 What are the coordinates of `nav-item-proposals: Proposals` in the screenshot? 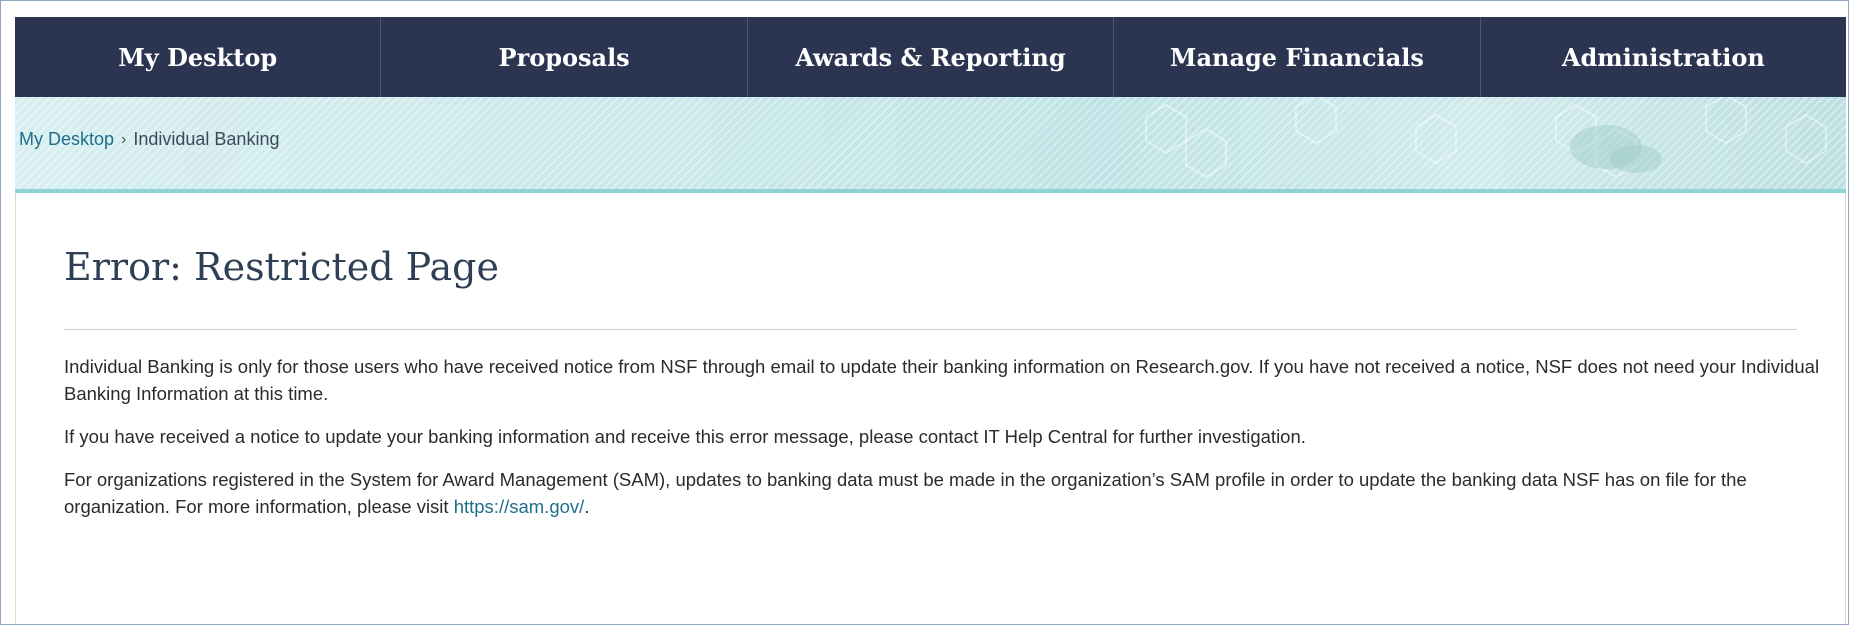 It's located at (564, 57).